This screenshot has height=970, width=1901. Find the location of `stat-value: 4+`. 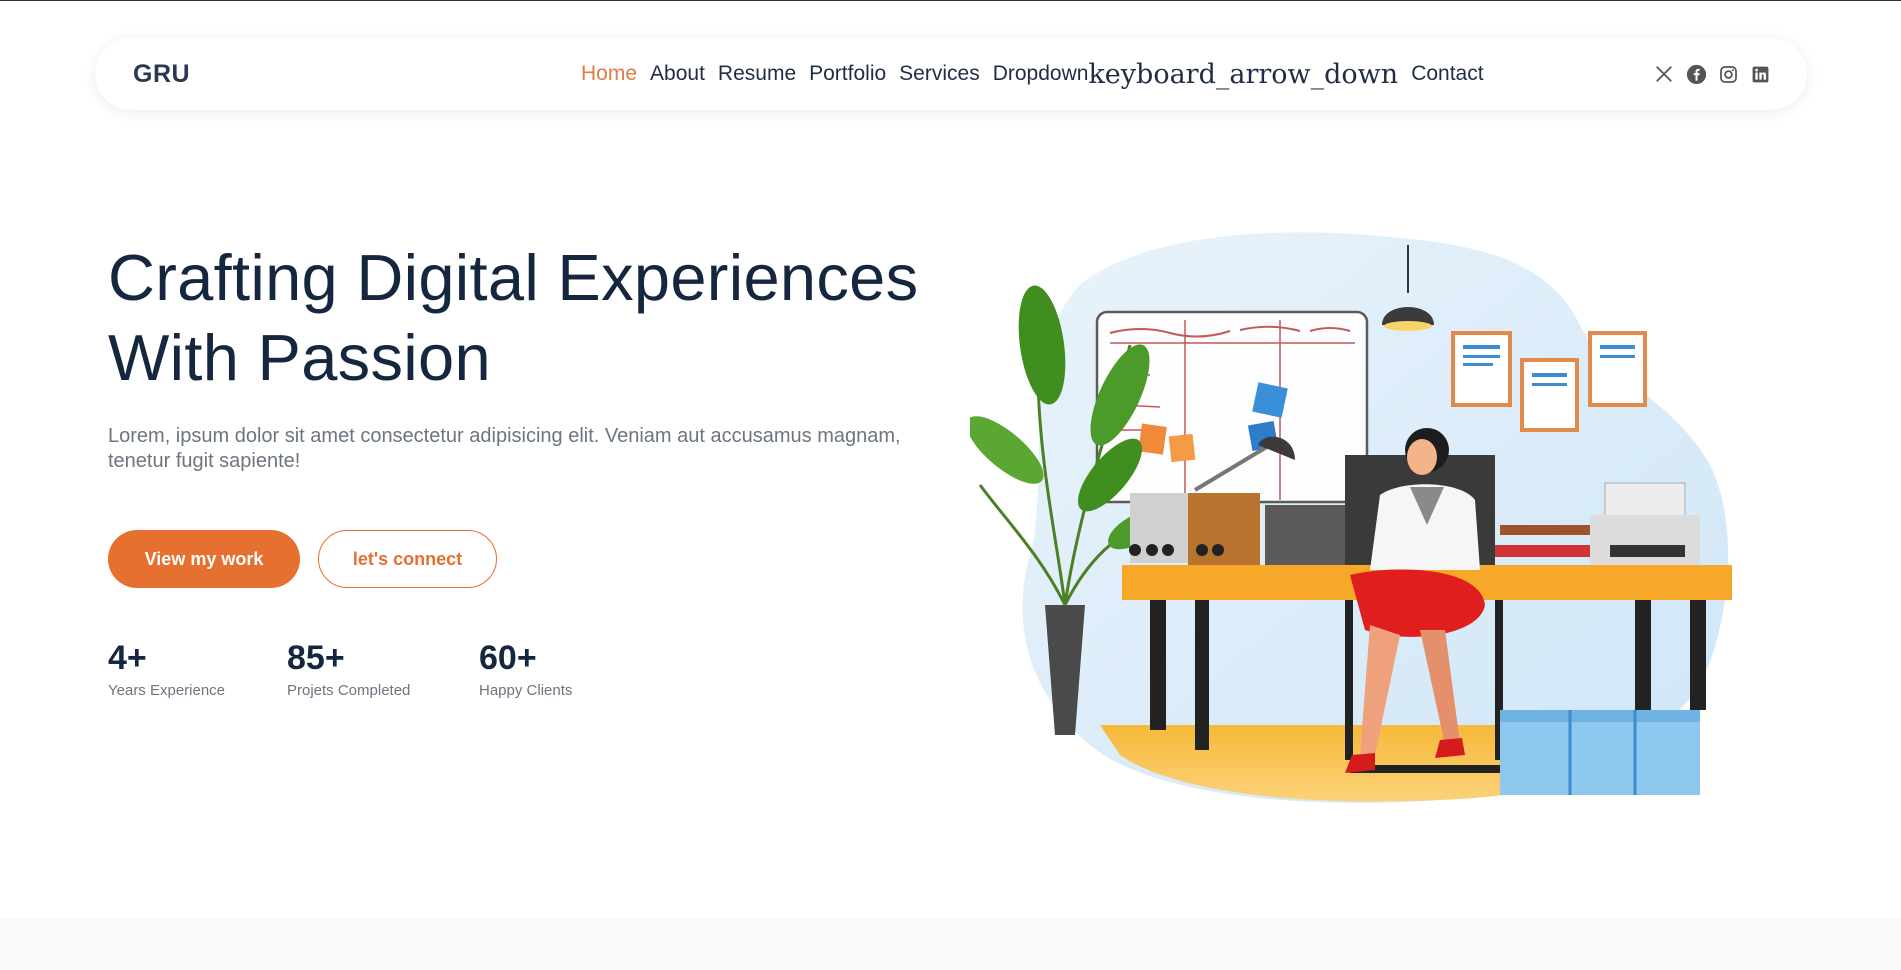

stat-value: 4+ is located at coordinates (127, 658).